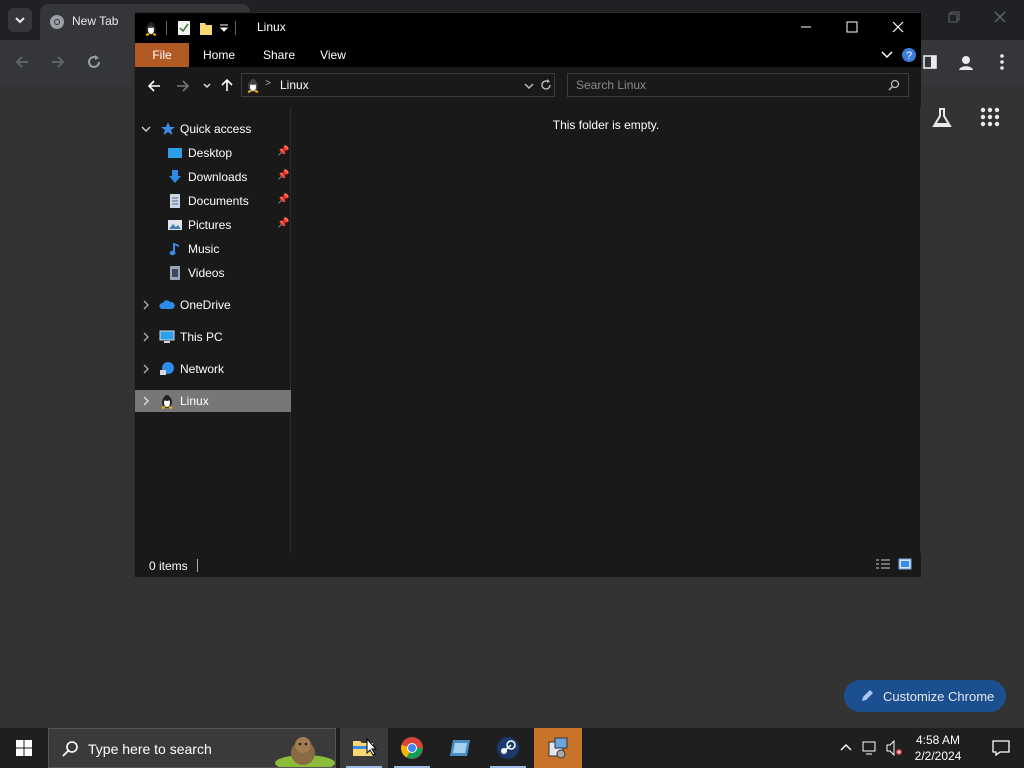 This screenshot has width=1024, height=768. I want to click on apps-grid-icon, so click(990, 119).